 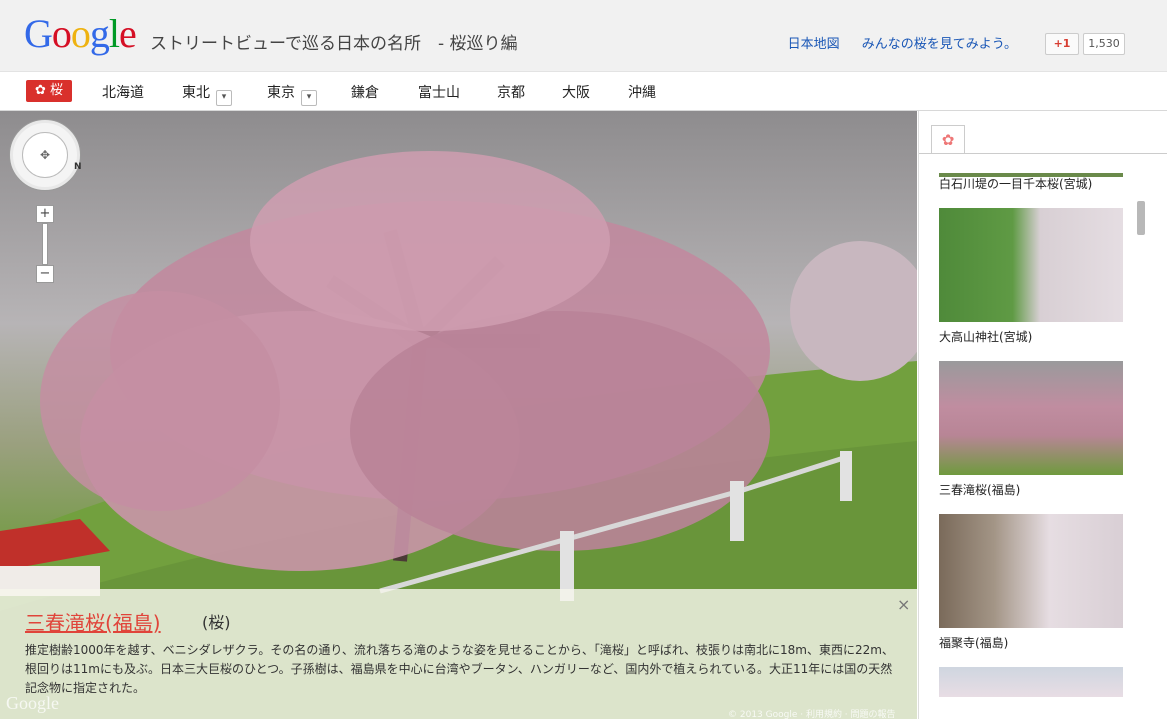 I want to click on region-nav: ✿ 桜 北海道 東北 ▾ 東京 ▾ 鎌倉 富士山 京都 大阪 沖縄, so click(x=583, y=91).